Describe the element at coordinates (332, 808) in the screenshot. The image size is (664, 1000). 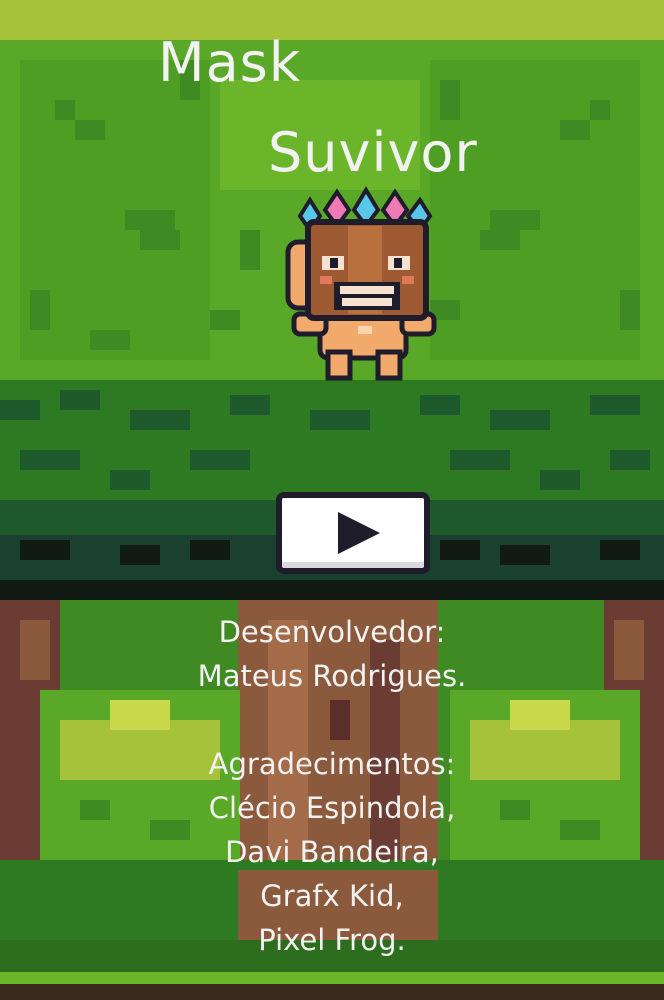
I see `thanks-item: Clécio Espindola,` at that location.